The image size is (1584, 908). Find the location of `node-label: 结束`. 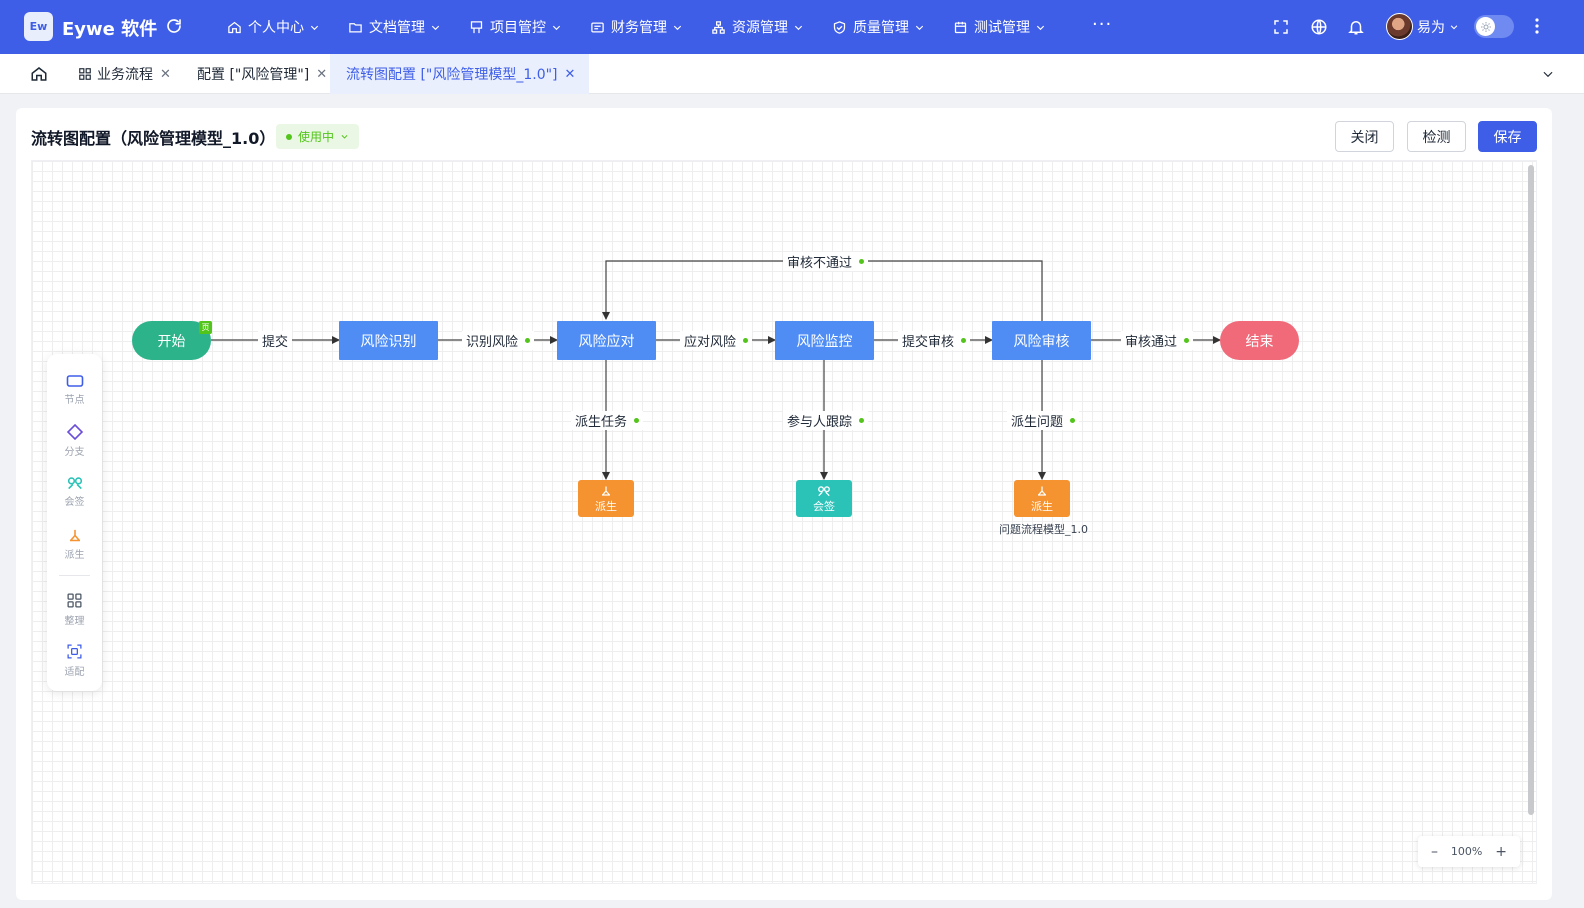

node-label: 结束 is located at coordinates (1259, 341).